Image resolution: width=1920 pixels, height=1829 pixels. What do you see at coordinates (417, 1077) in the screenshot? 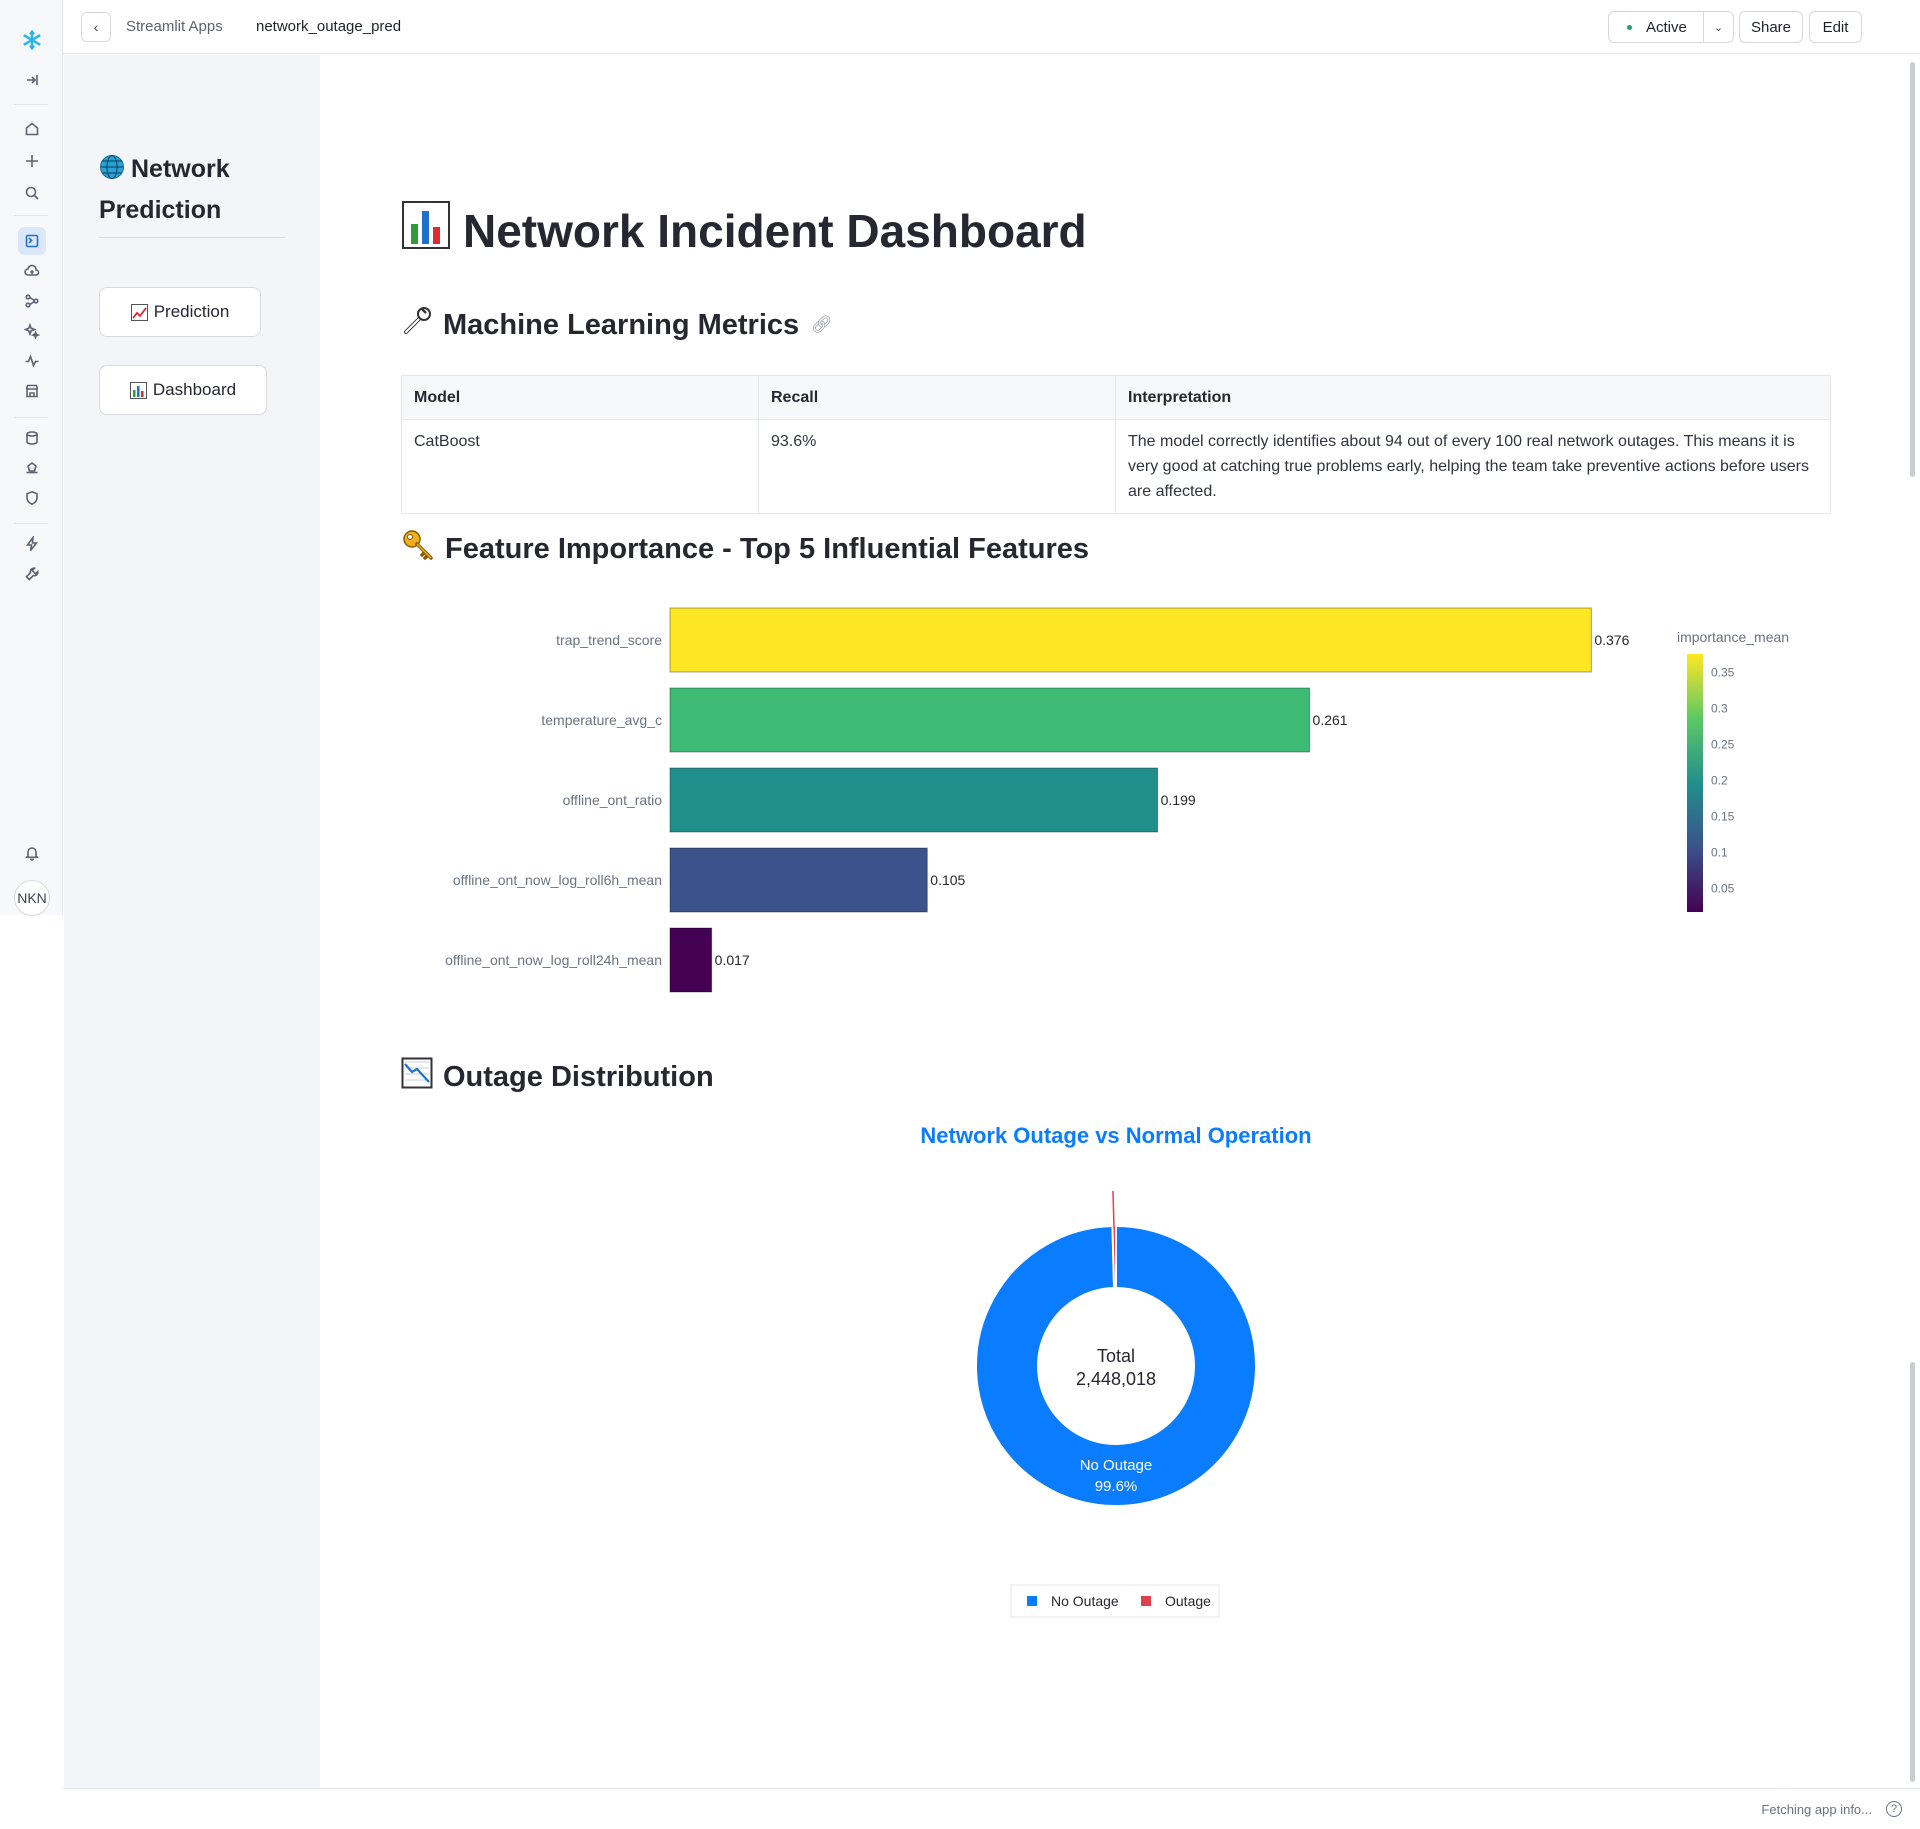
I see `chart-decreasing-icon` at bounding box center [417, 1077].